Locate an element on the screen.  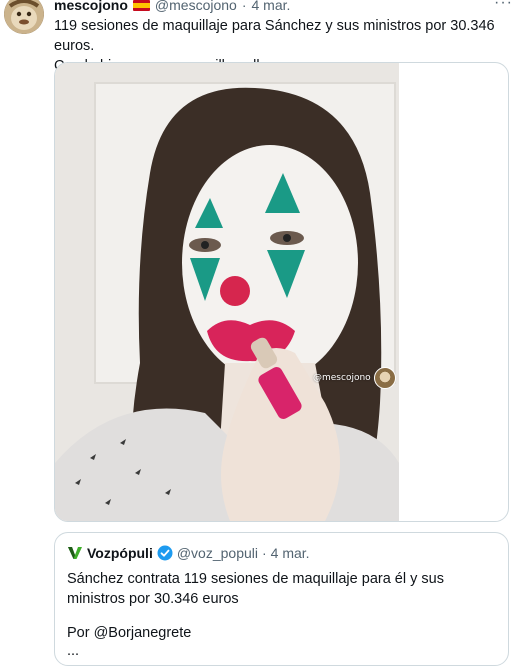
quoted-tweet-header: Vozpópuli @voz_populi · 4 mar. is located at coordinates (188, 553).